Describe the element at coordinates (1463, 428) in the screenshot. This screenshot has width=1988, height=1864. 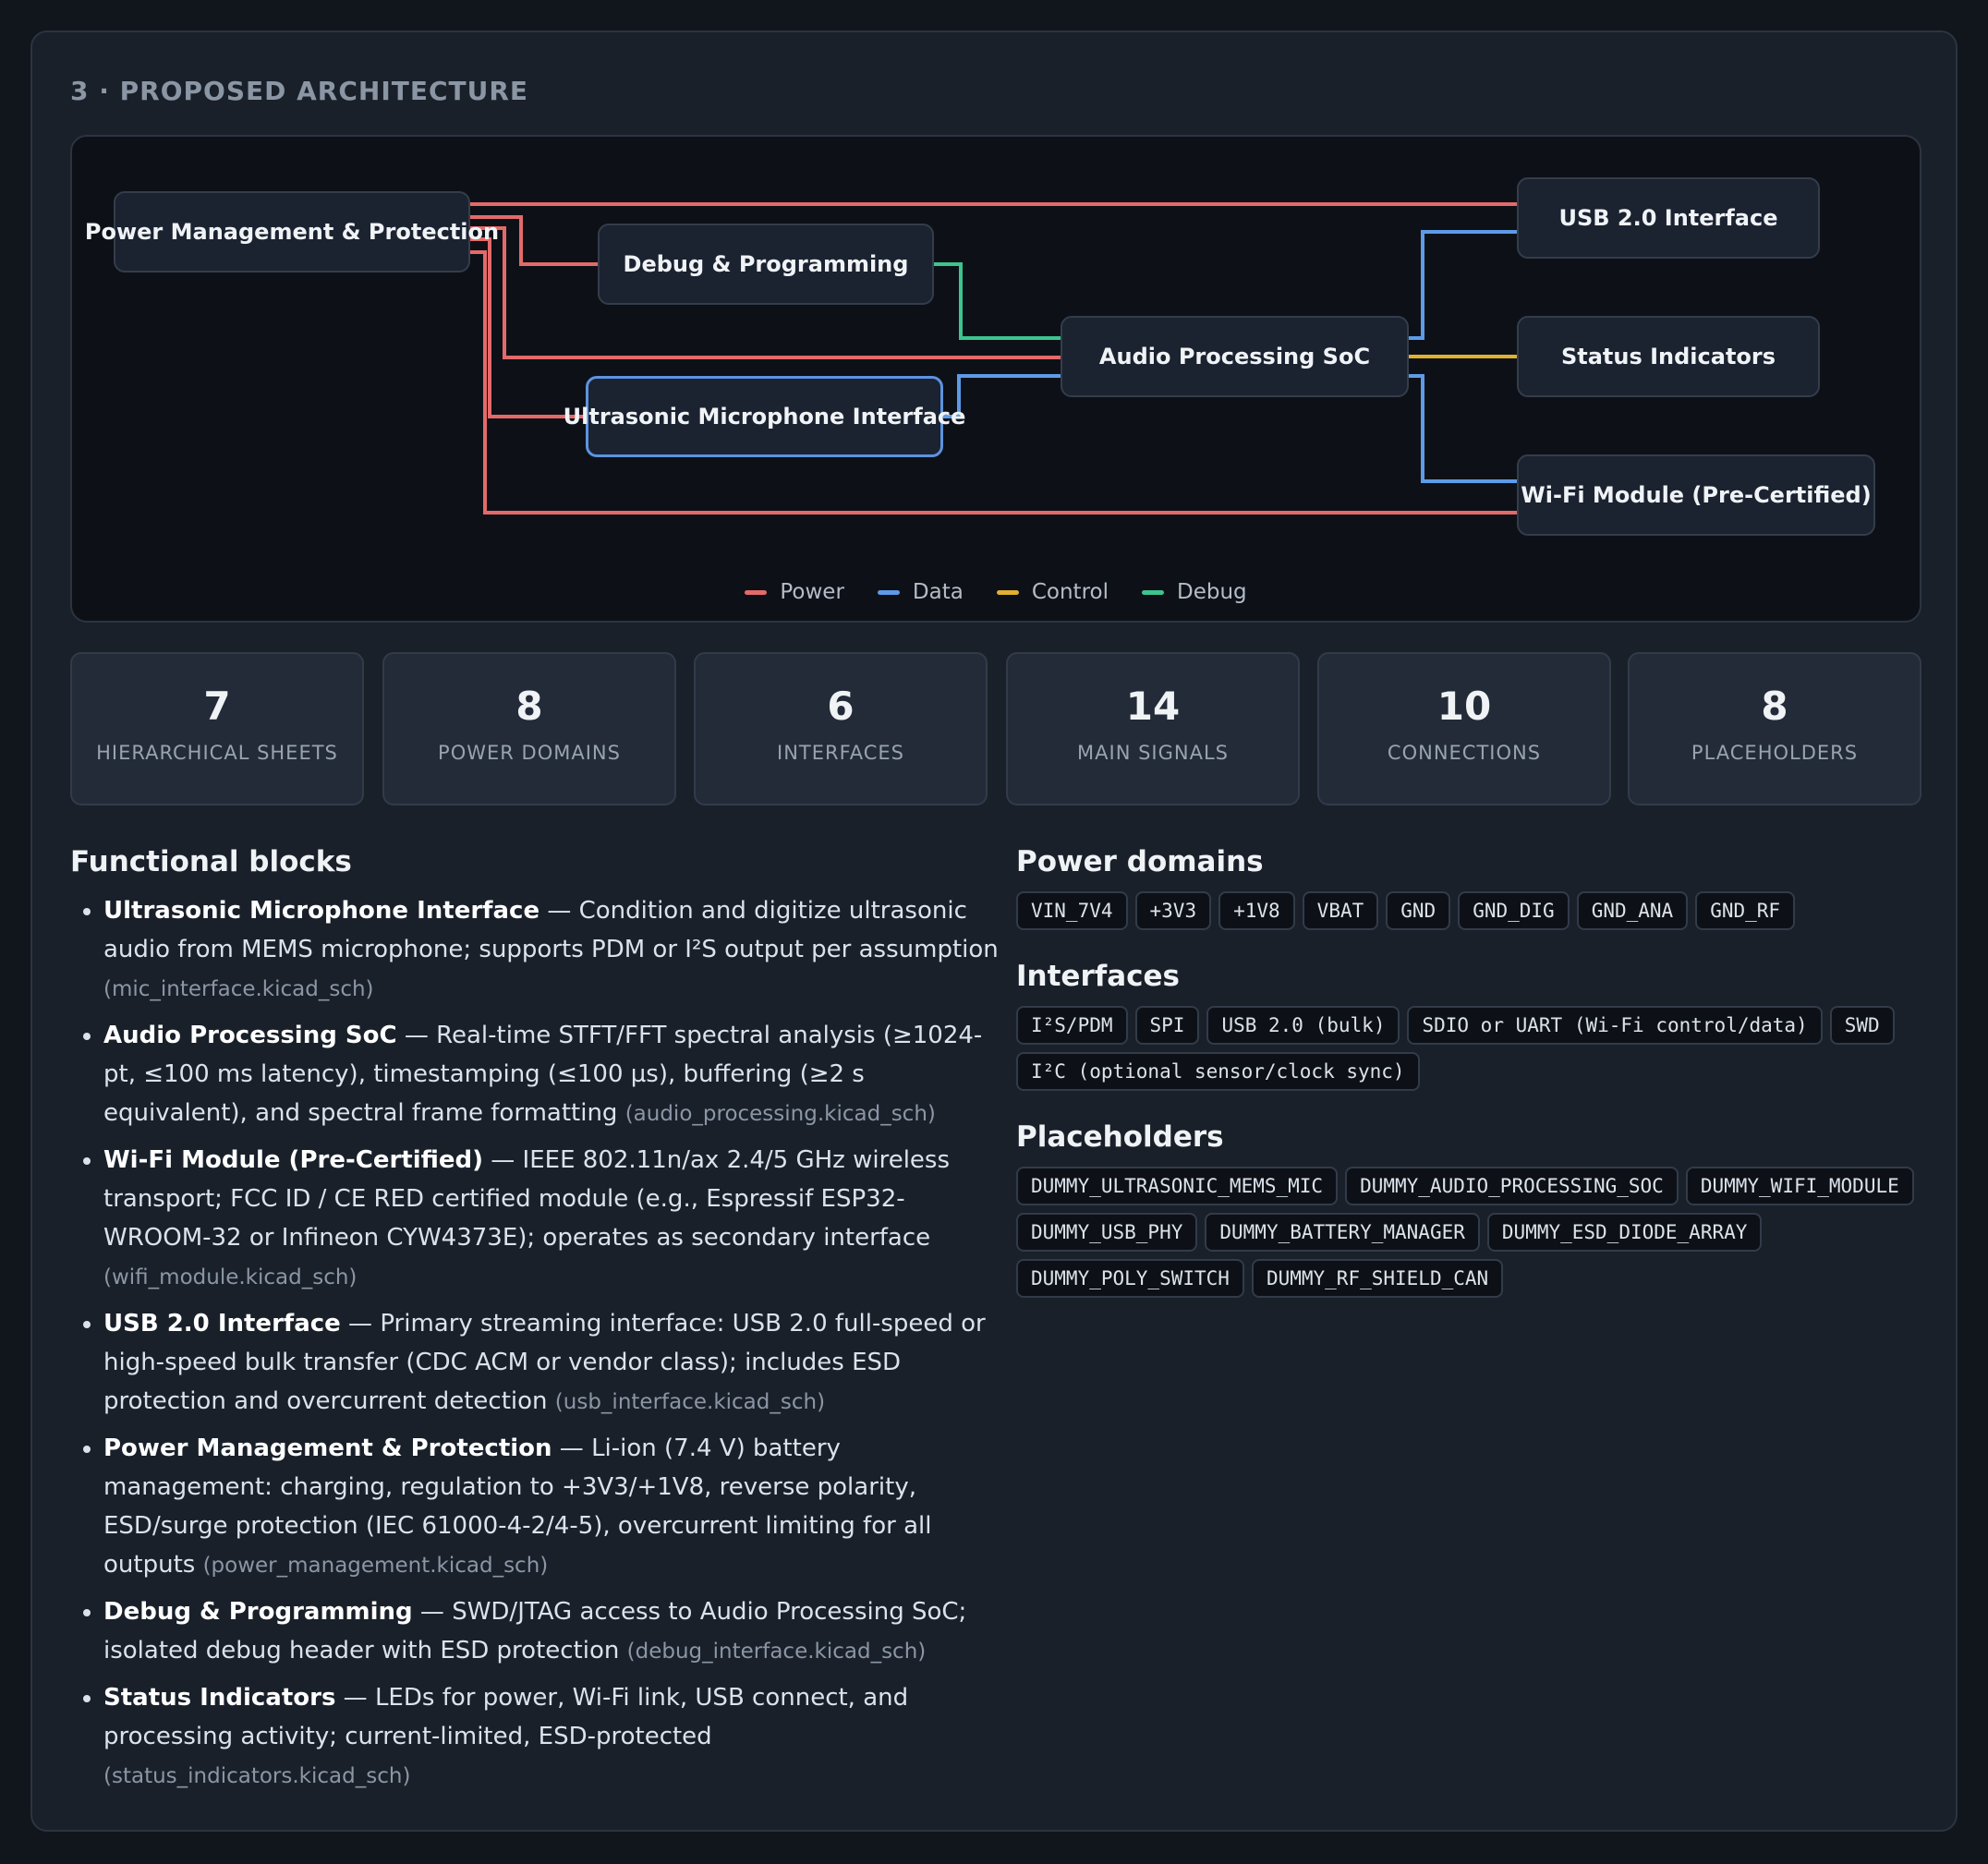
I see `data-line-wifi` at that location.